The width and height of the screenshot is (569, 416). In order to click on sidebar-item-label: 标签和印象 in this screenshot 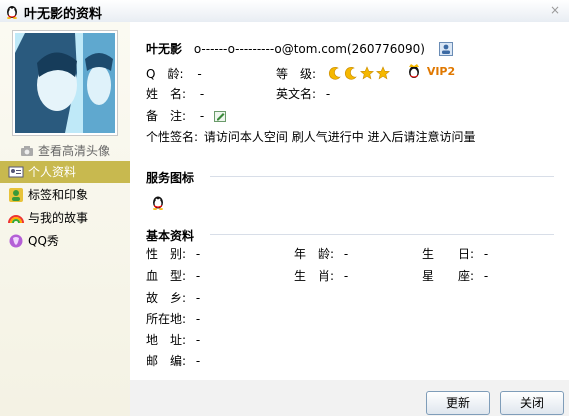, I will do `click(58, 195)`.